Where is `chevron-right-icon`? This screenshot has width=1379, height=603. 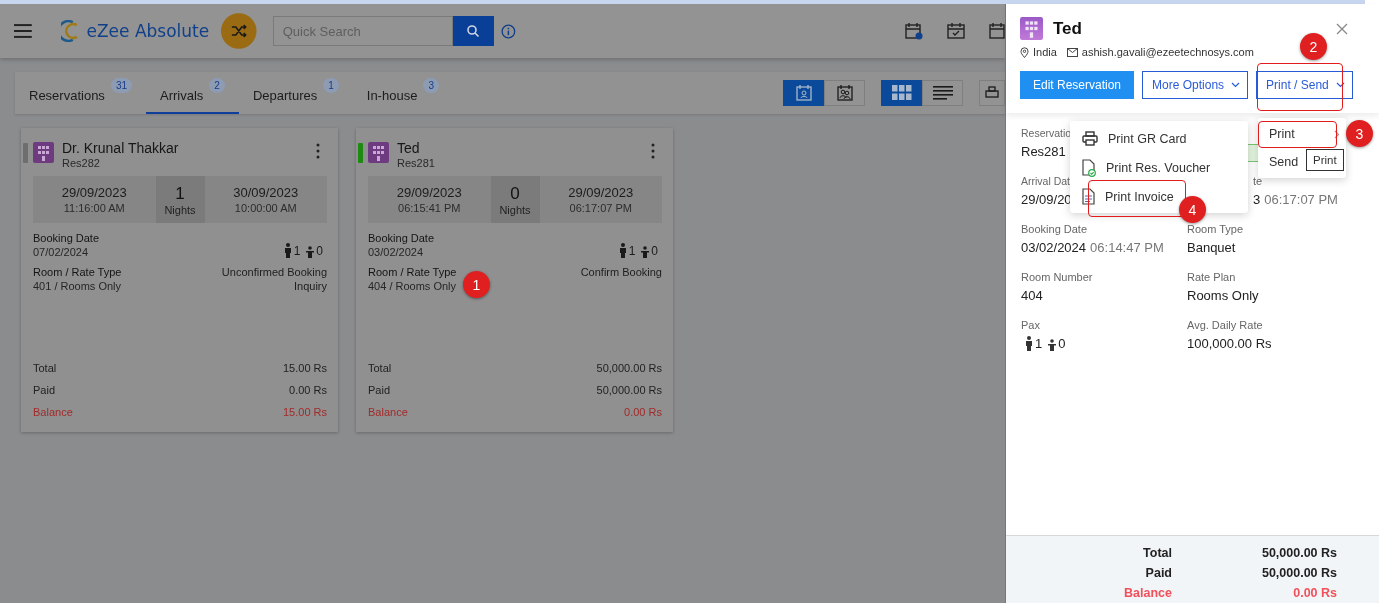
chevron-right-icon is located at coordinates (1337, 134).